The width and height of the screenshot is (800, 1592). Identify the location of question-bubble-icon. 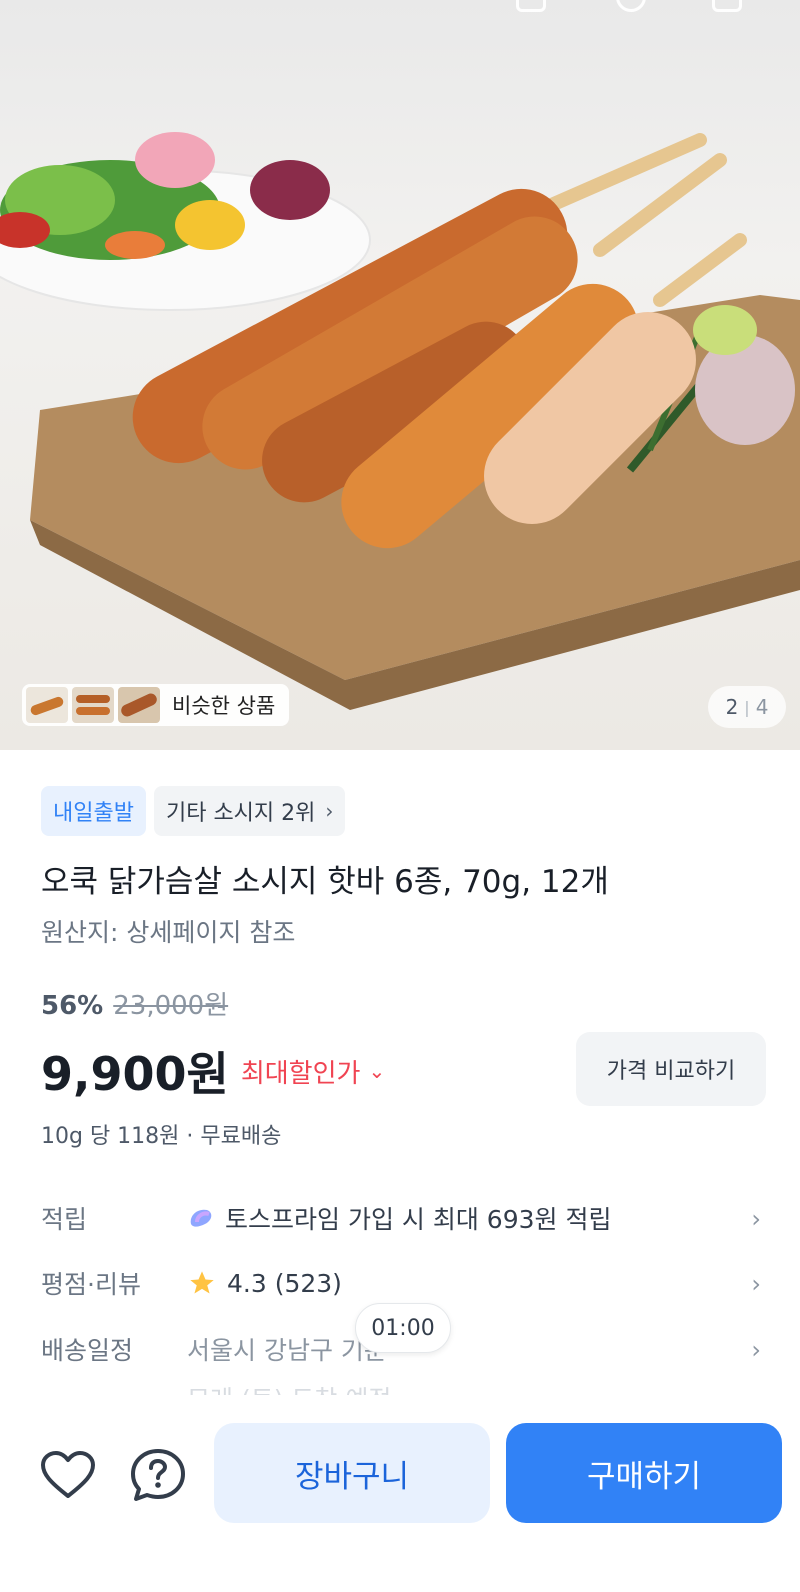
(158, 1475).